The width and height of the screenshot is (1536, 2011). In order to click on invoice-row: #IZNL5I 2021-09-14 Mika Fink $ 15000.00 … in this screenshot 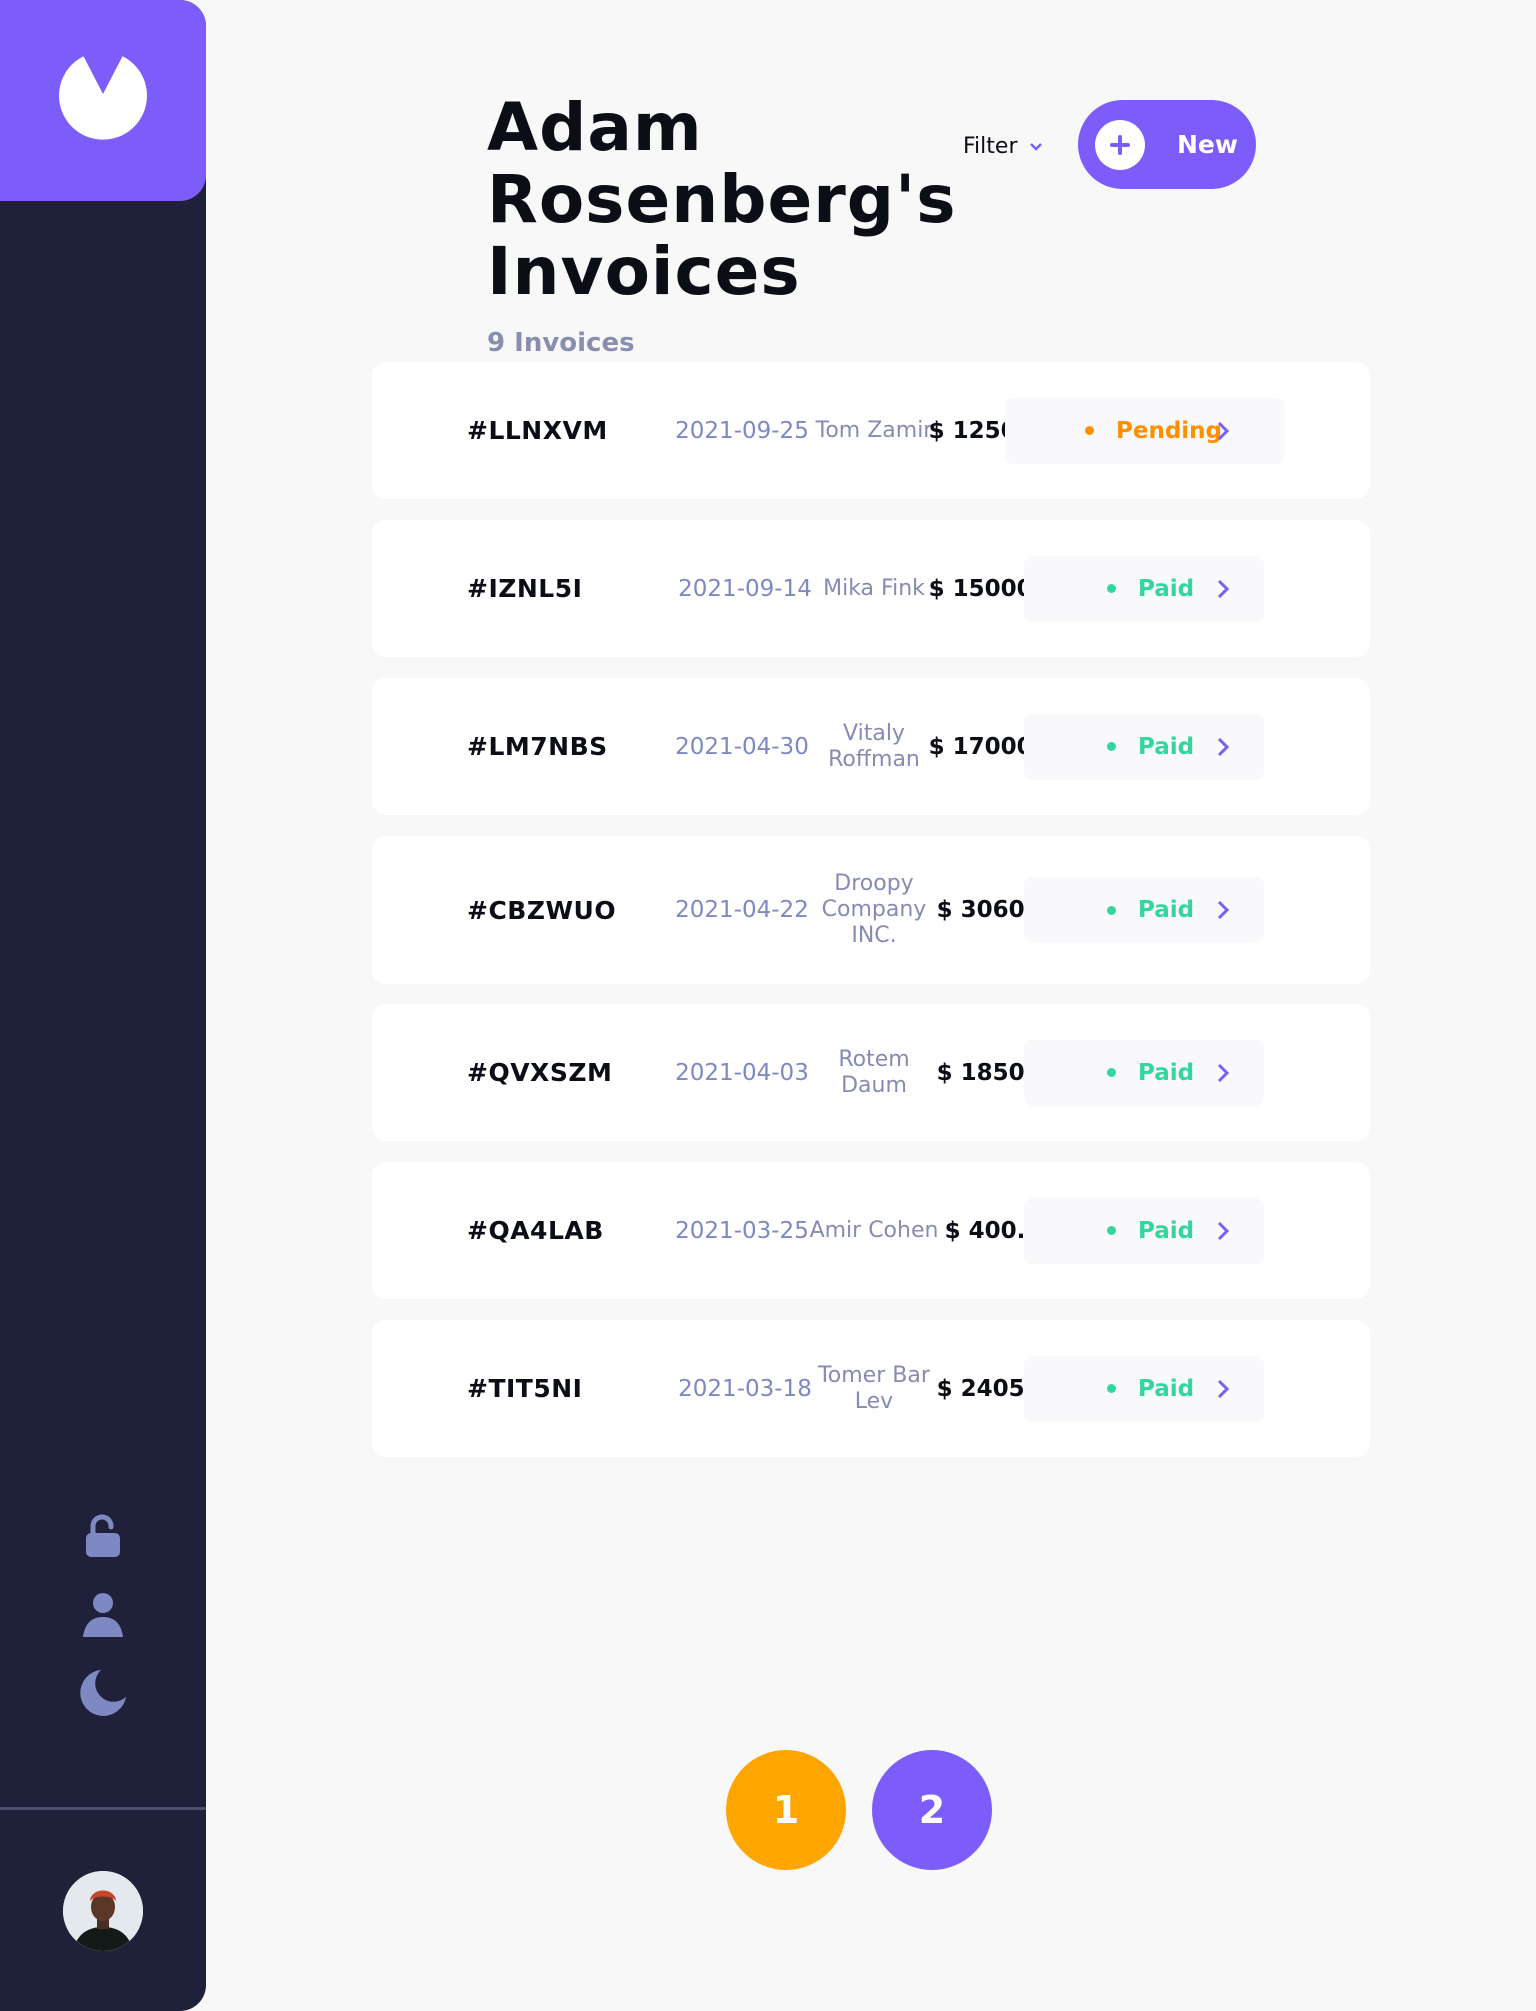, I will do `click(871, 588)`.